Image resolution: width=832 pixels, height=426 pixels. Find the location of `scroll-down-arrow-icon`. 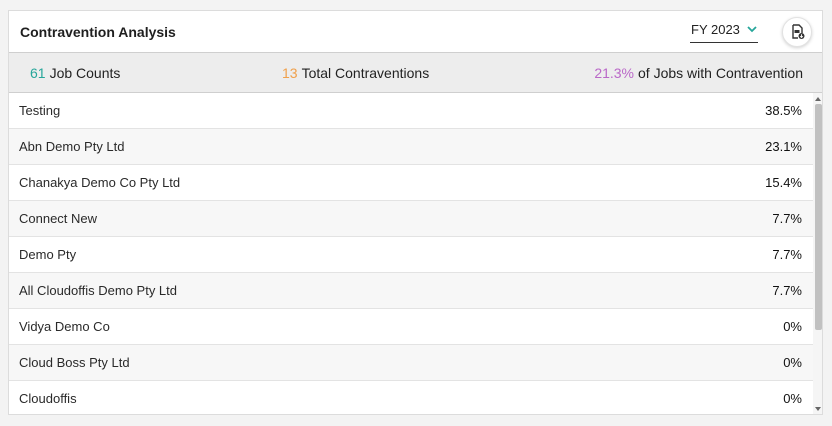

scroll-down-arrow-icon is located at coordinates (818, 409).